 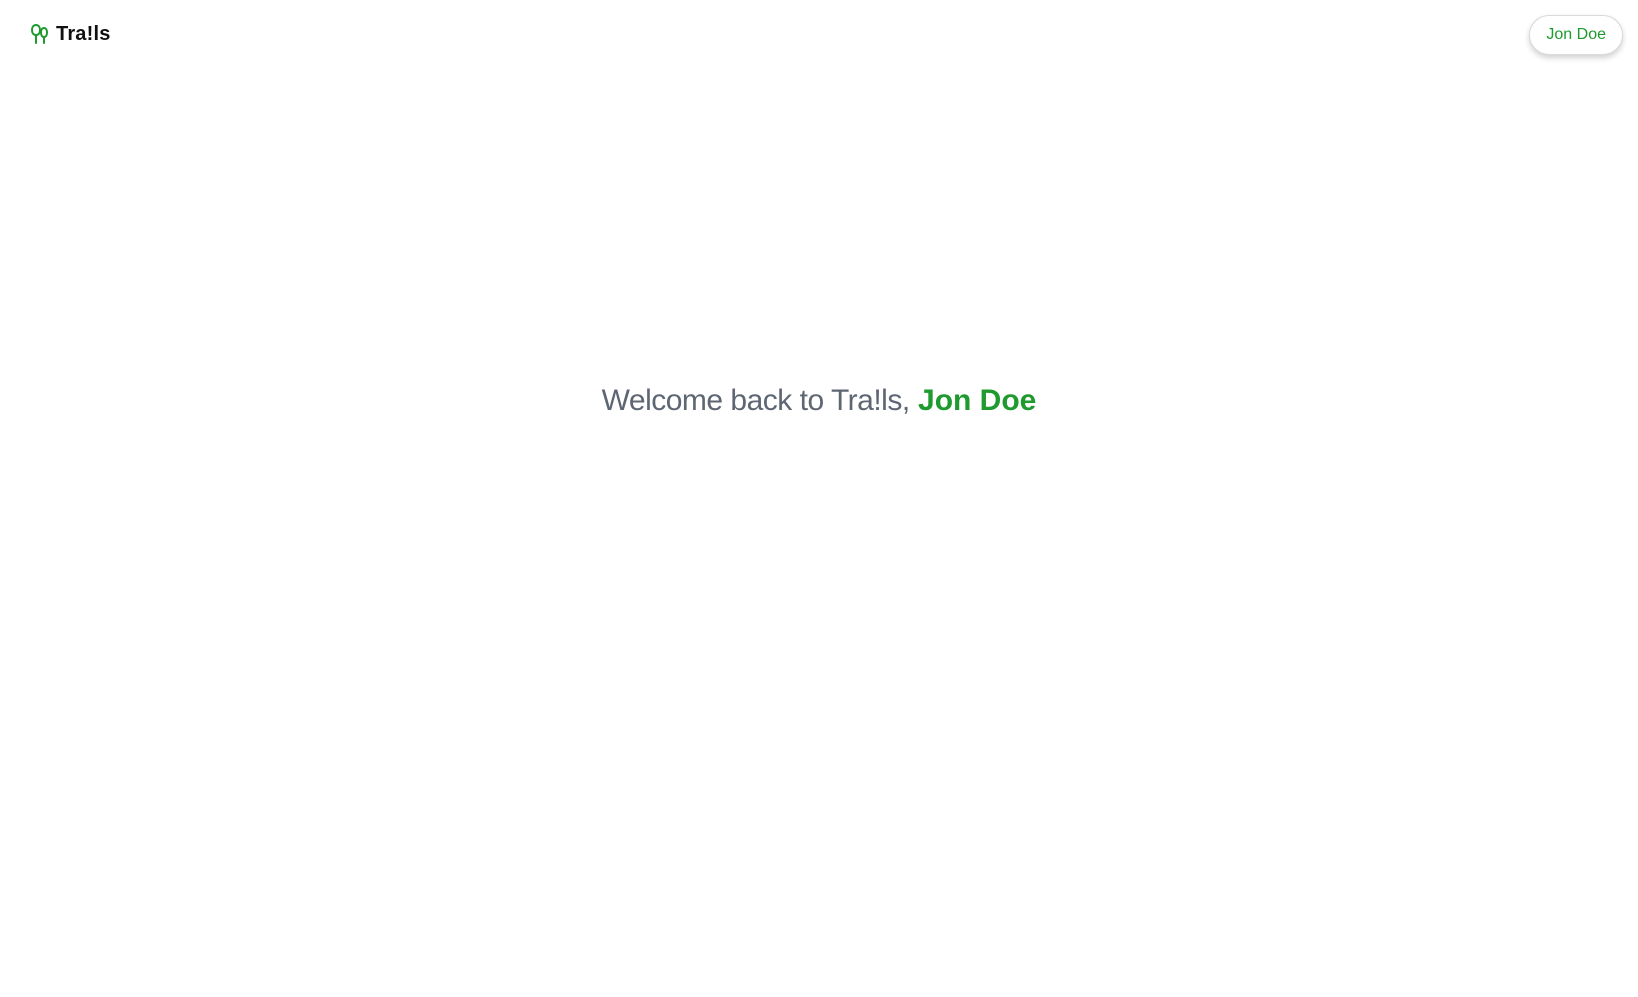 I want to click on welcome-user-name: Jon Doe, so click(x=977, y=400).